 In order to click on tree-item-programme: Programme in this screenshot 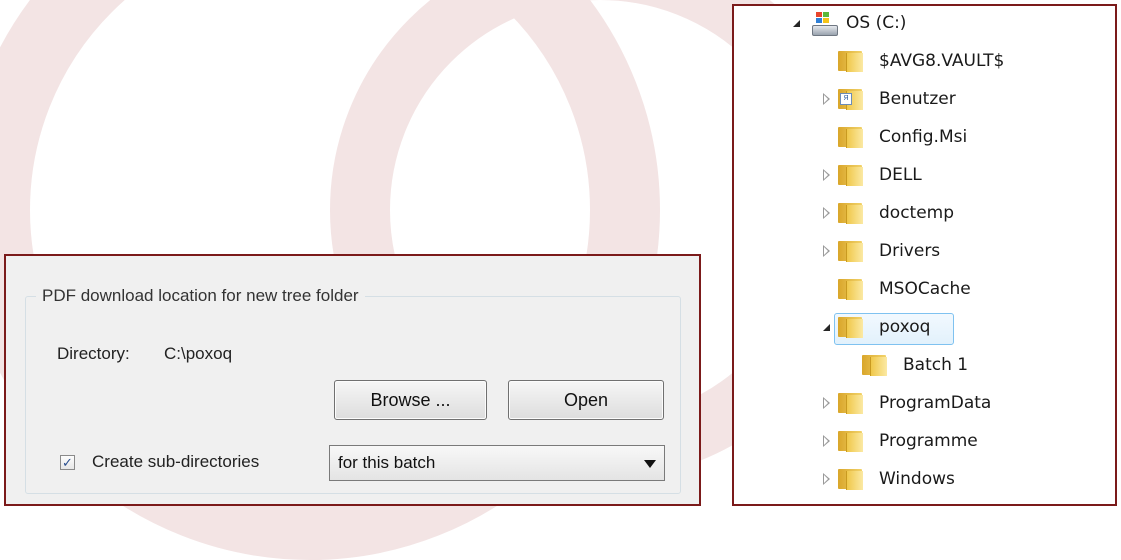, I will do `click(928, 441)`.